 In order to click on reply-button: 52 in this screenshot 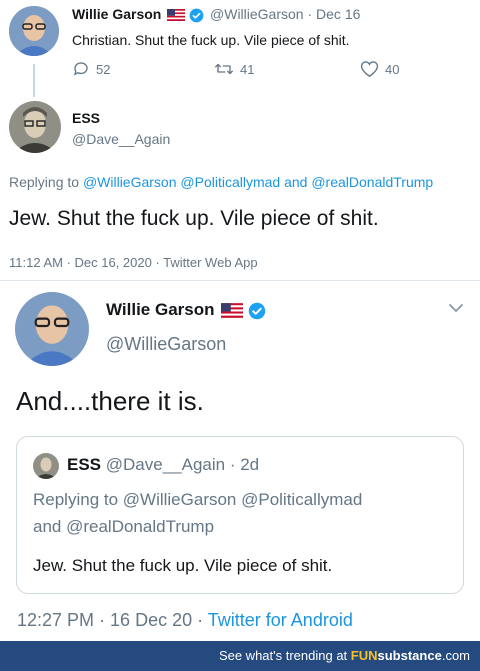, I will do `click(91, 69)`.